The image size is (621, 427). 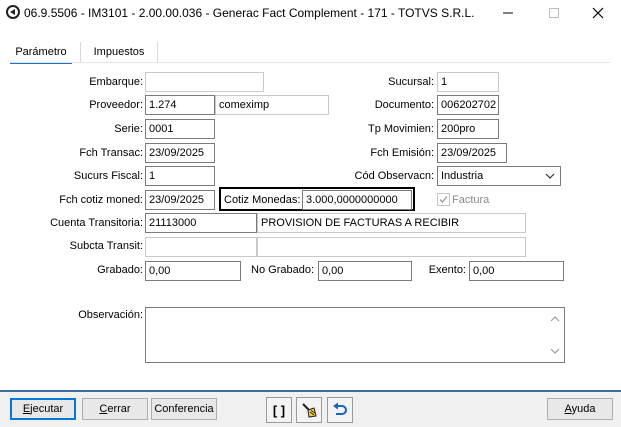 I want to click on button-label: Conferencia, so click(x=184, y=409).